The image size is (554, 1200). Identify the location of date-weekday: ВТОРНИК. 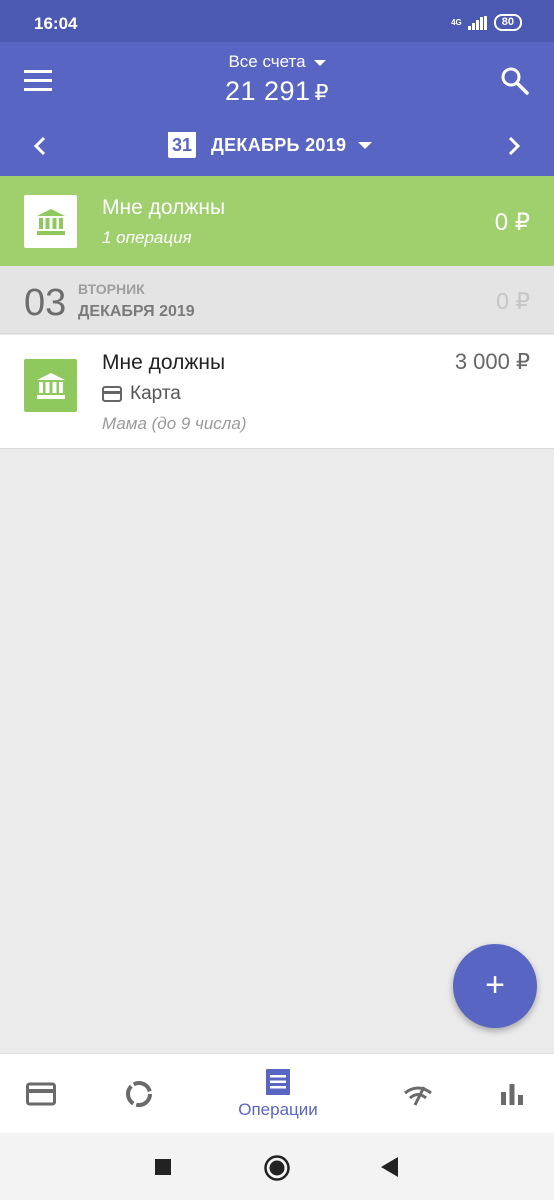
(111, 289).